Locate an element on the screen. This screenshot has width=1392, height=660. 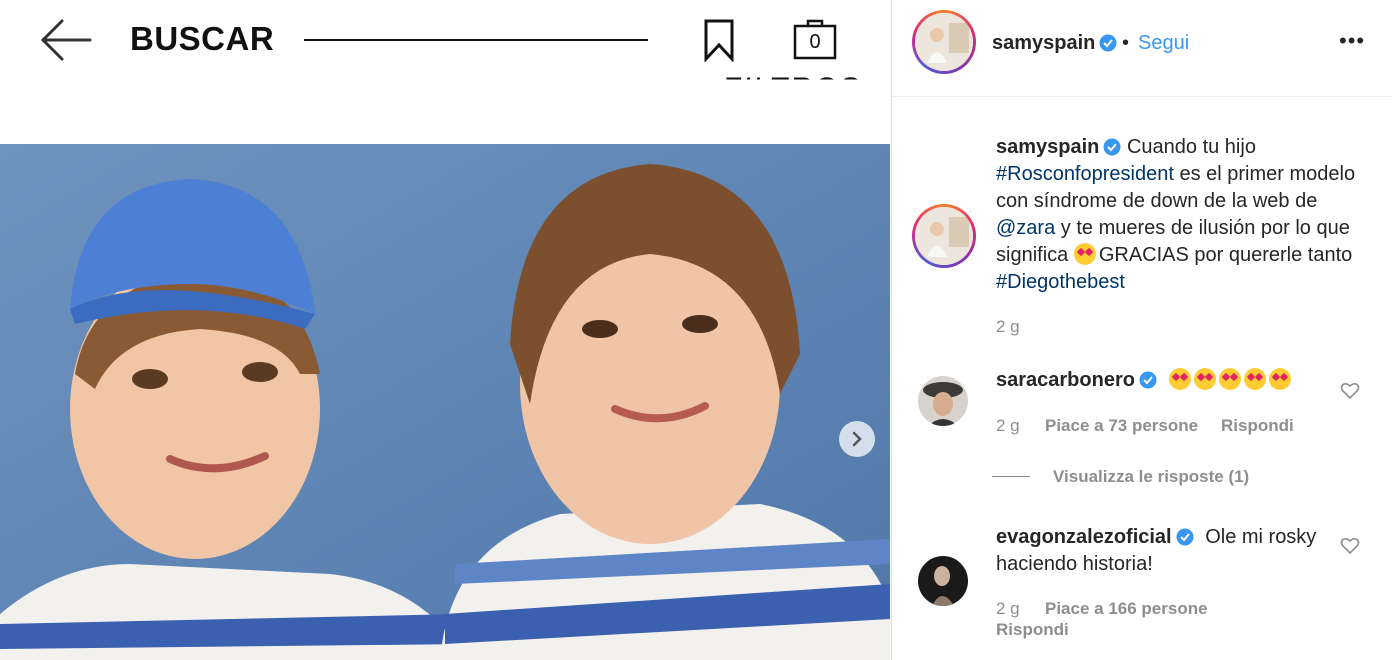
author-avatar is located at coordinates (944, 42).